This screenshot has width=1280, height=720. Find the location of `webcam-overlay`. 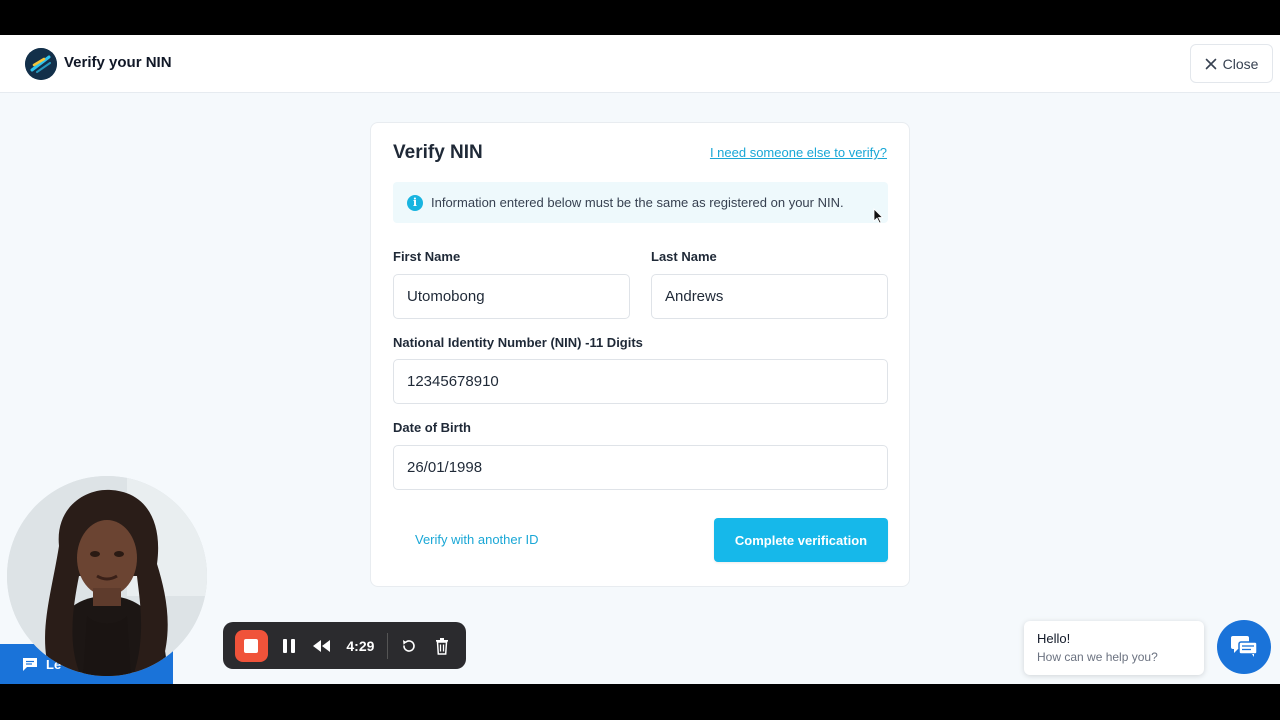

webcam-overlay is located at coordinates (107, 576).